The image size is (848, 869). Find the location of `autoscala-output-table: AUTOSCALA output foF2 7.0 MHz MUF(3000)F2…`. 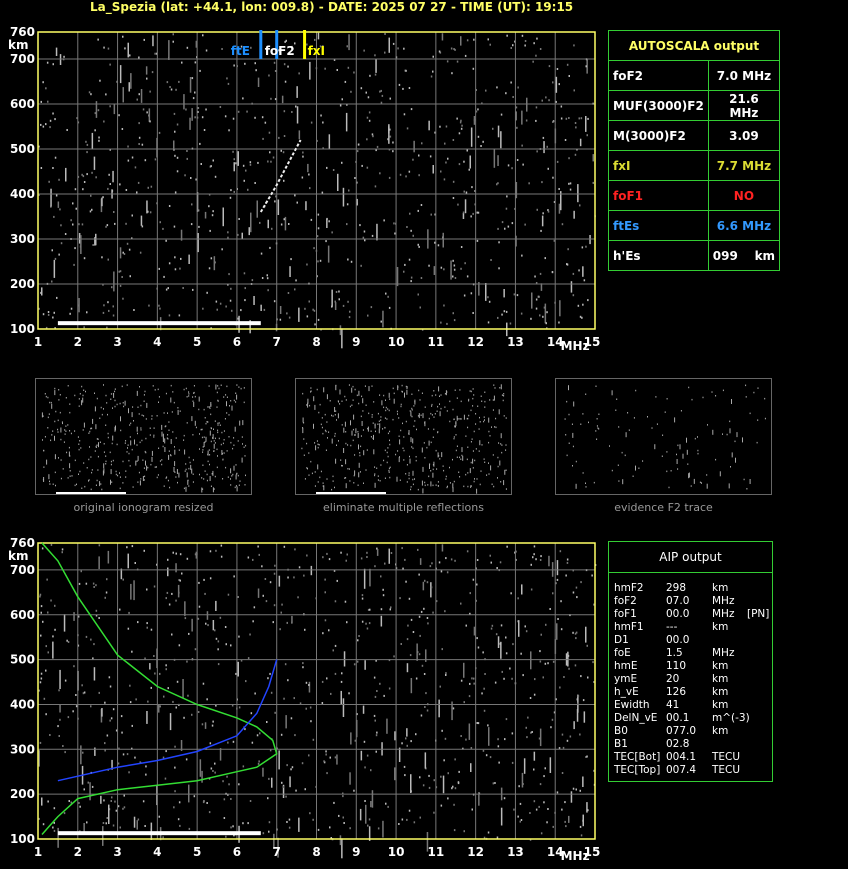

autoscala-output-table: AUTOSCALA output foF2 7.0 MHz MUF(3000)F2… is located at coordinates (694, 150).